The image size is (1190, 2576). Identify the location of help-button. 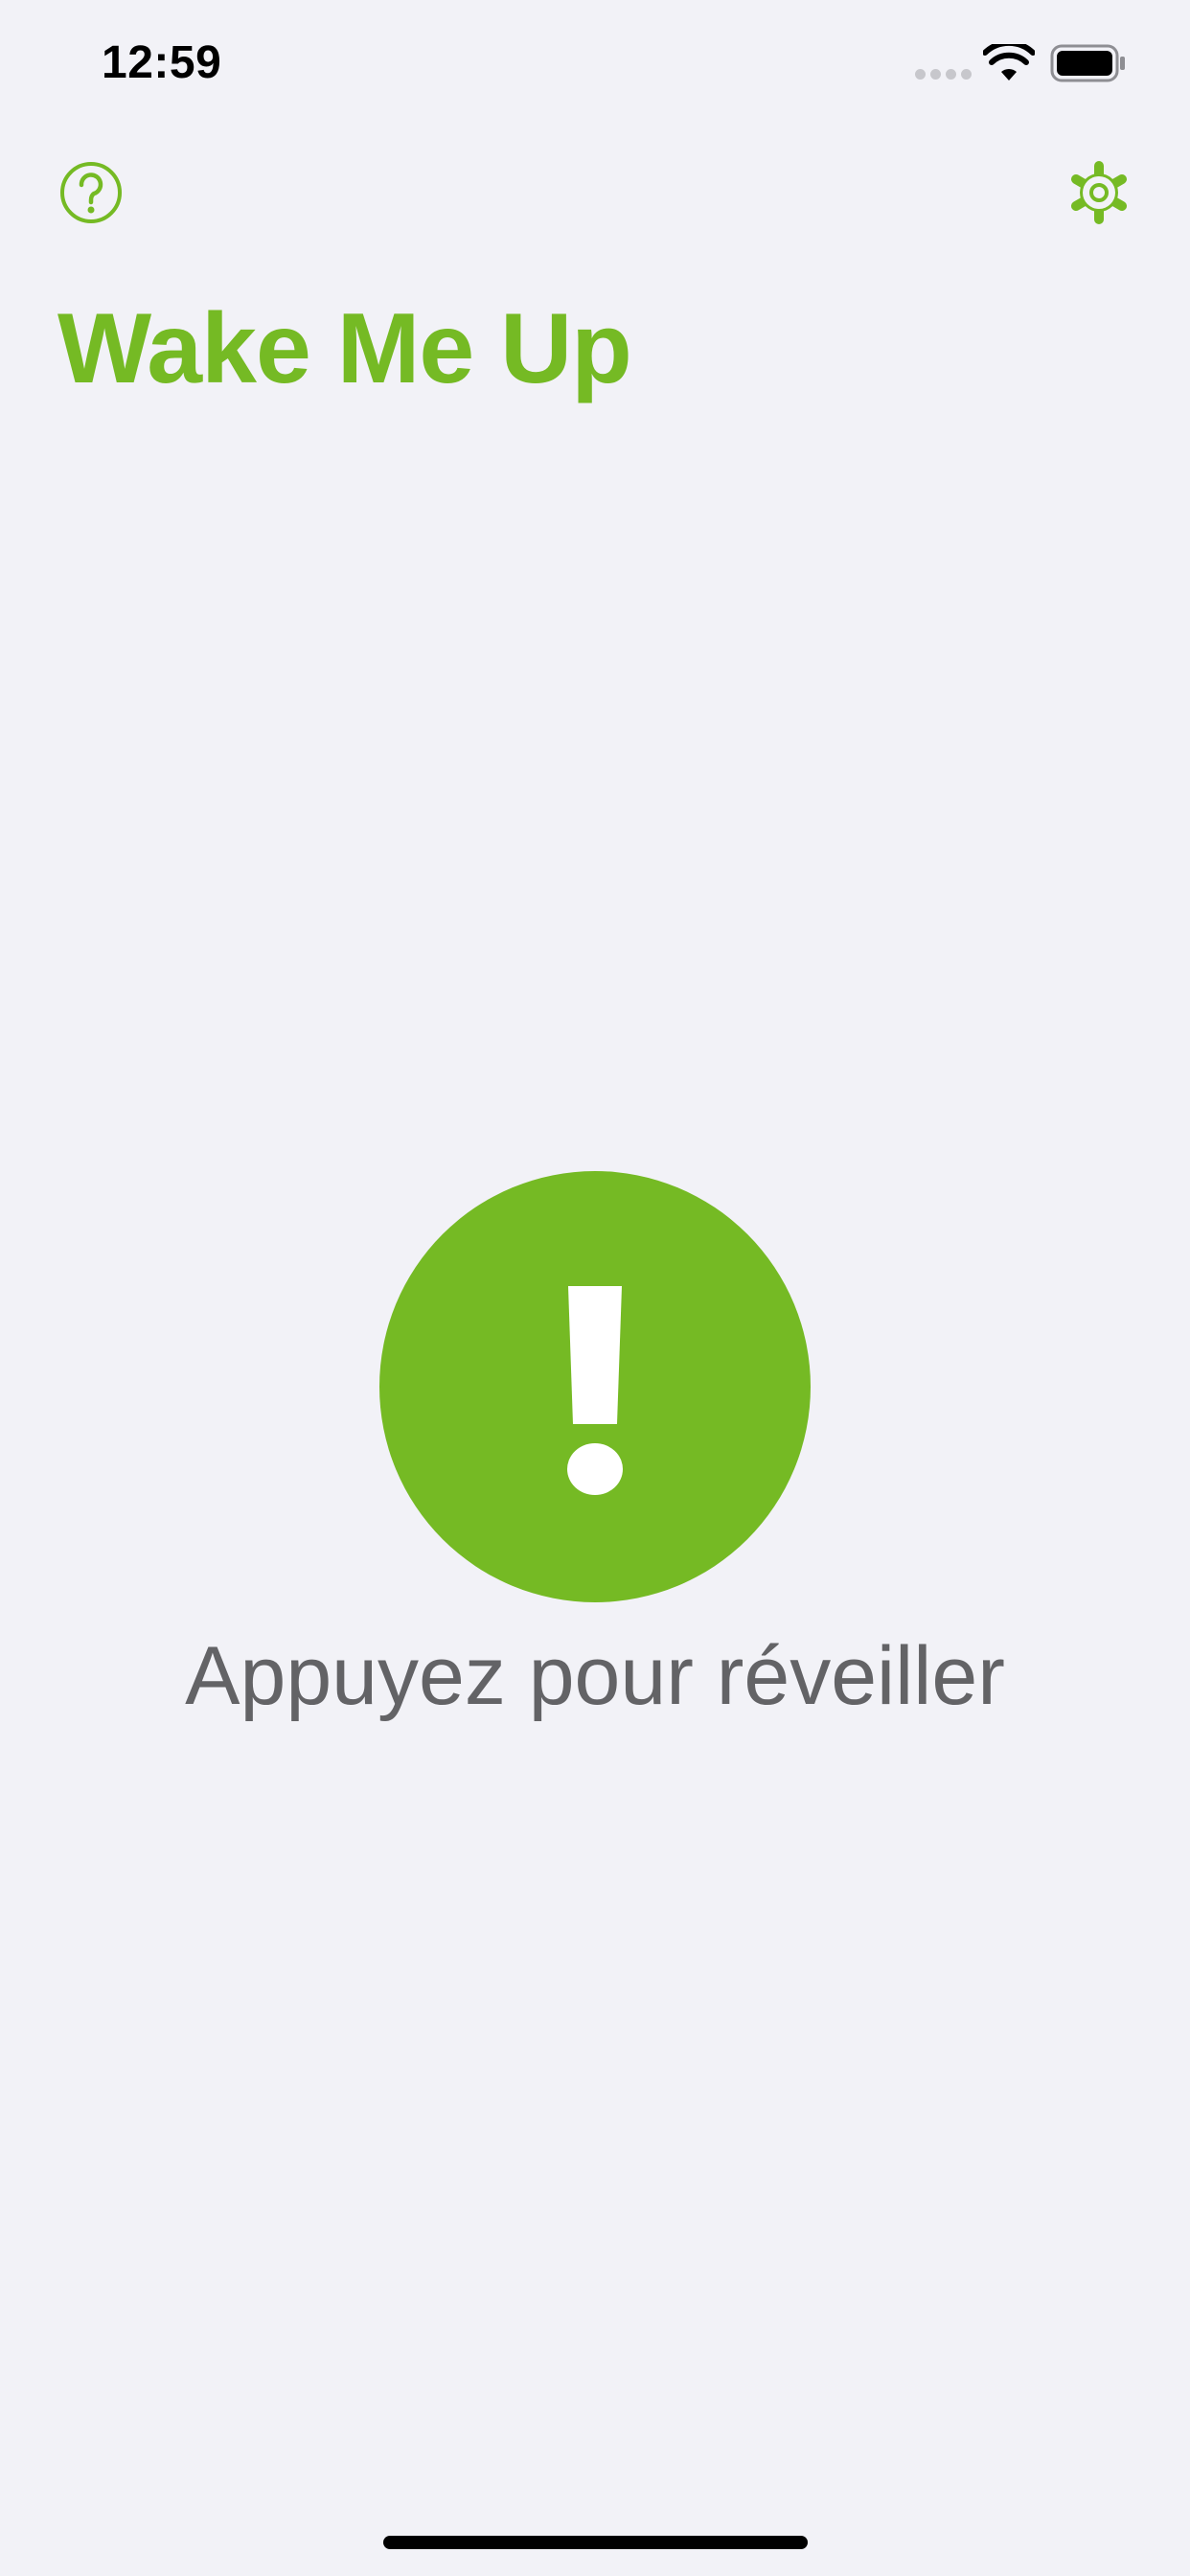
(91, 193).